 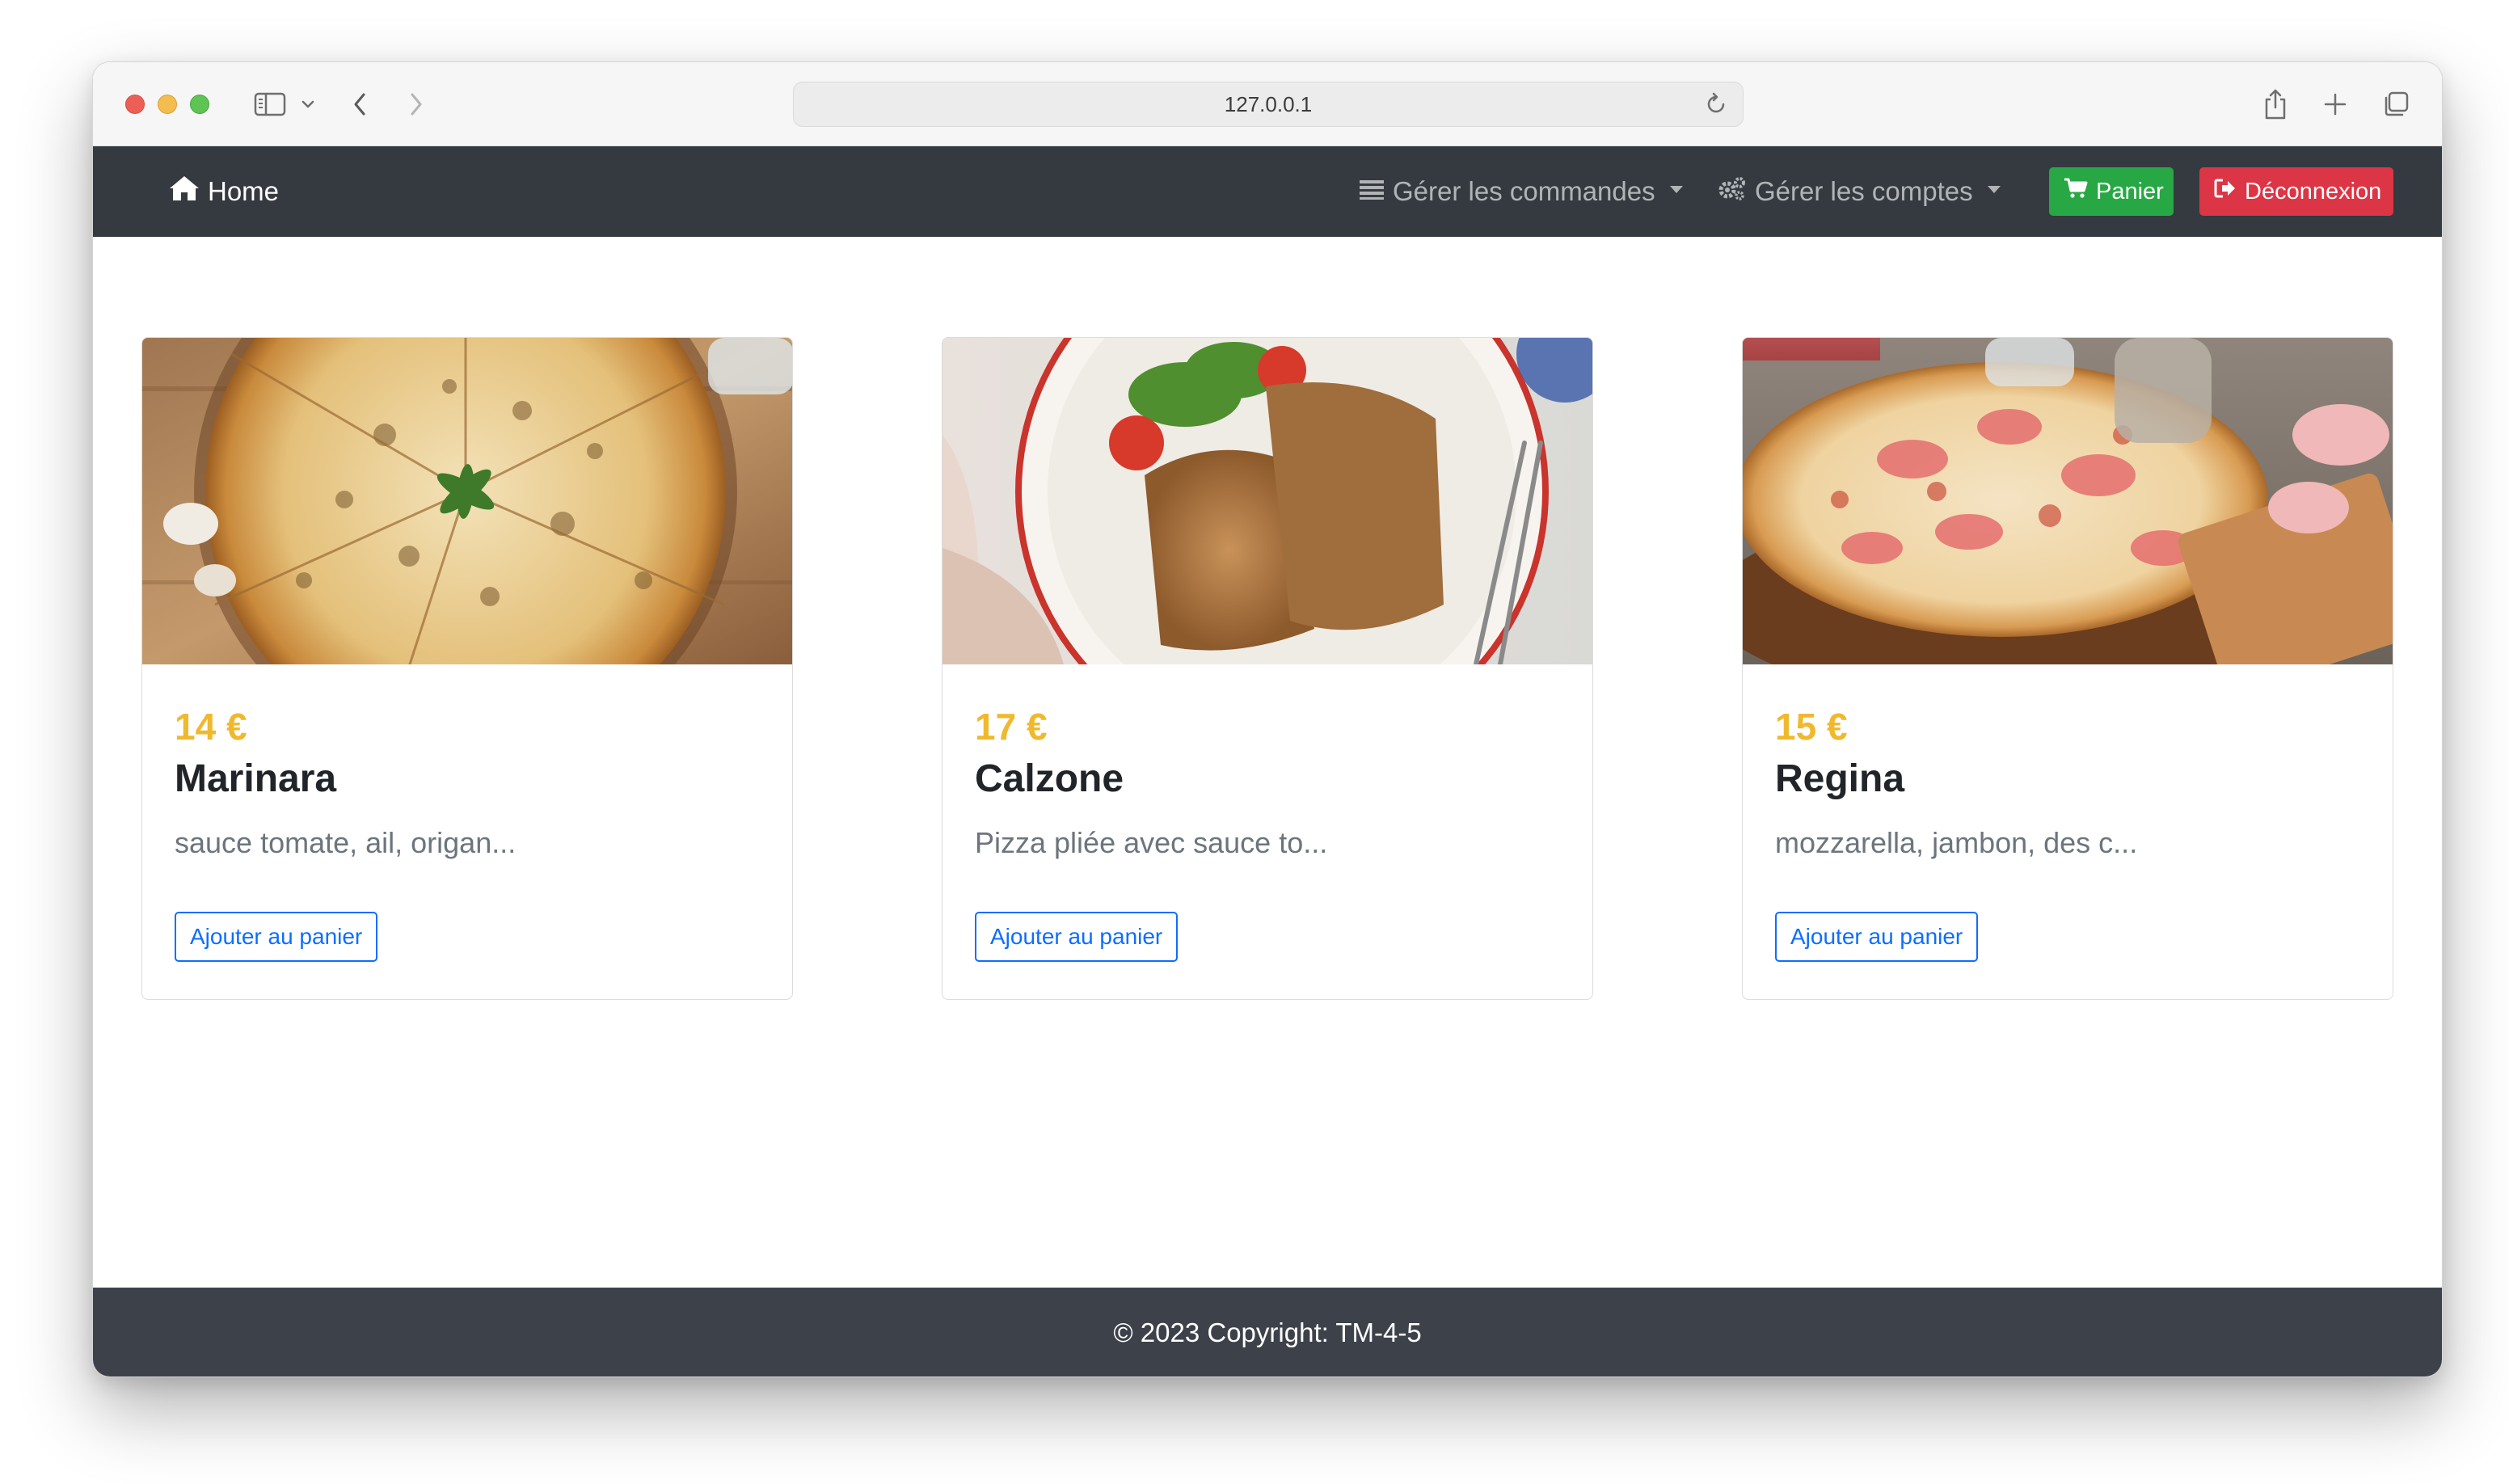 I want to click on site-footer: © 2023 Copyright: TM-4-5, so click(x=1267, y=1332).